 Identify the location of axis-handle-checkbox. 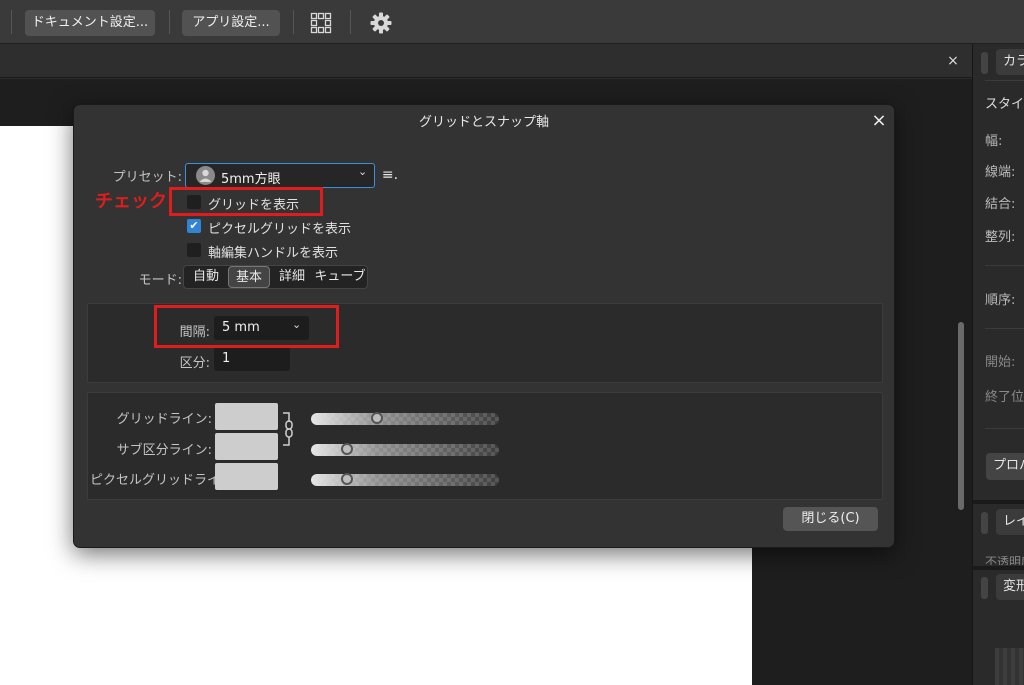
(194, 250).